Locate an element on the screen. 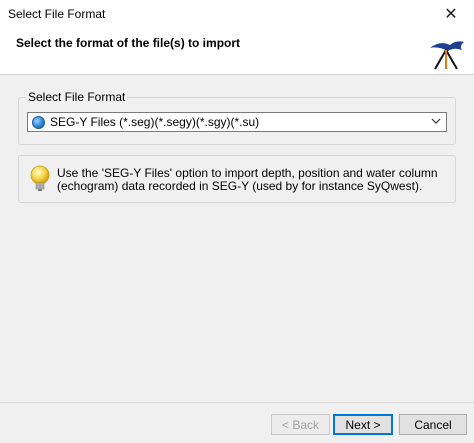 This screenshot has height=443, width=474. close-icon: ✕ is located at coordinates (451, 14).